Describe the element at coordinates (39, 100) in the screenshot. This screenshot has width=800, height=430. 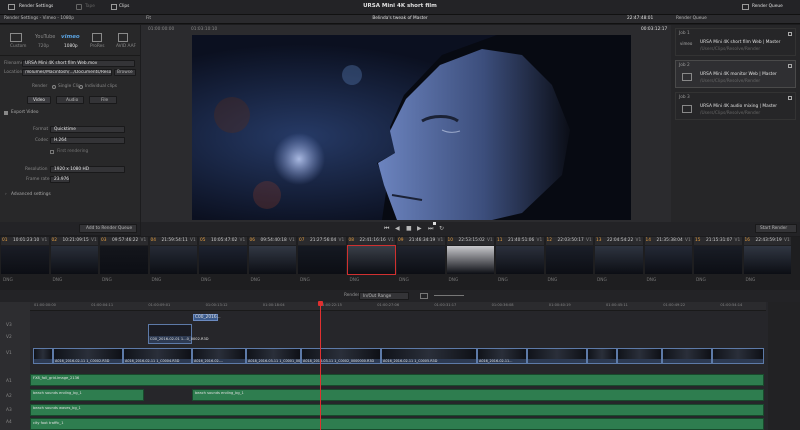
I see `tab-video: Video` at that location.